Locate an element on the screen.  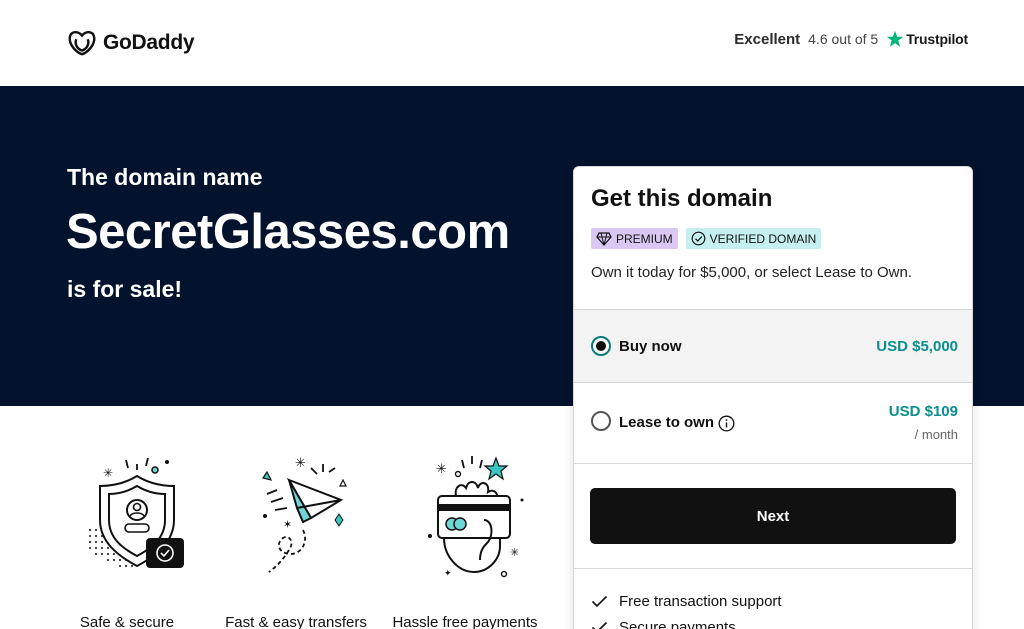
diamond-icon is located at coordinates (604, 238).